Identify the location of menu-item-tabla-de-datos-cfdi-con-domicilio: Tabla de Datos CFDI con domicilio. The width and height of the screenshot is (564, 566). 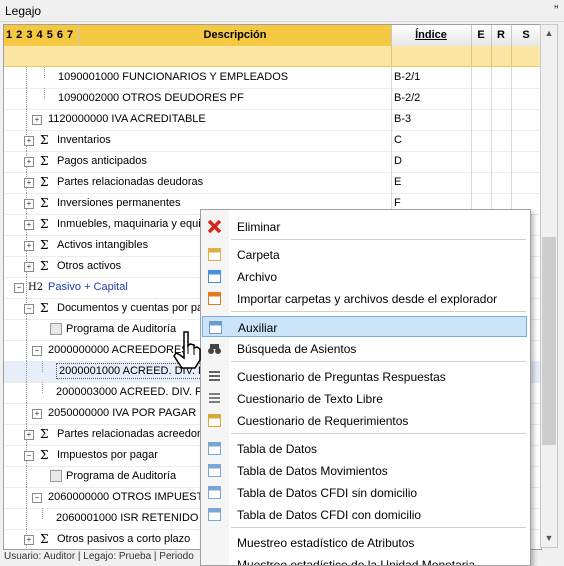
(364, 514).